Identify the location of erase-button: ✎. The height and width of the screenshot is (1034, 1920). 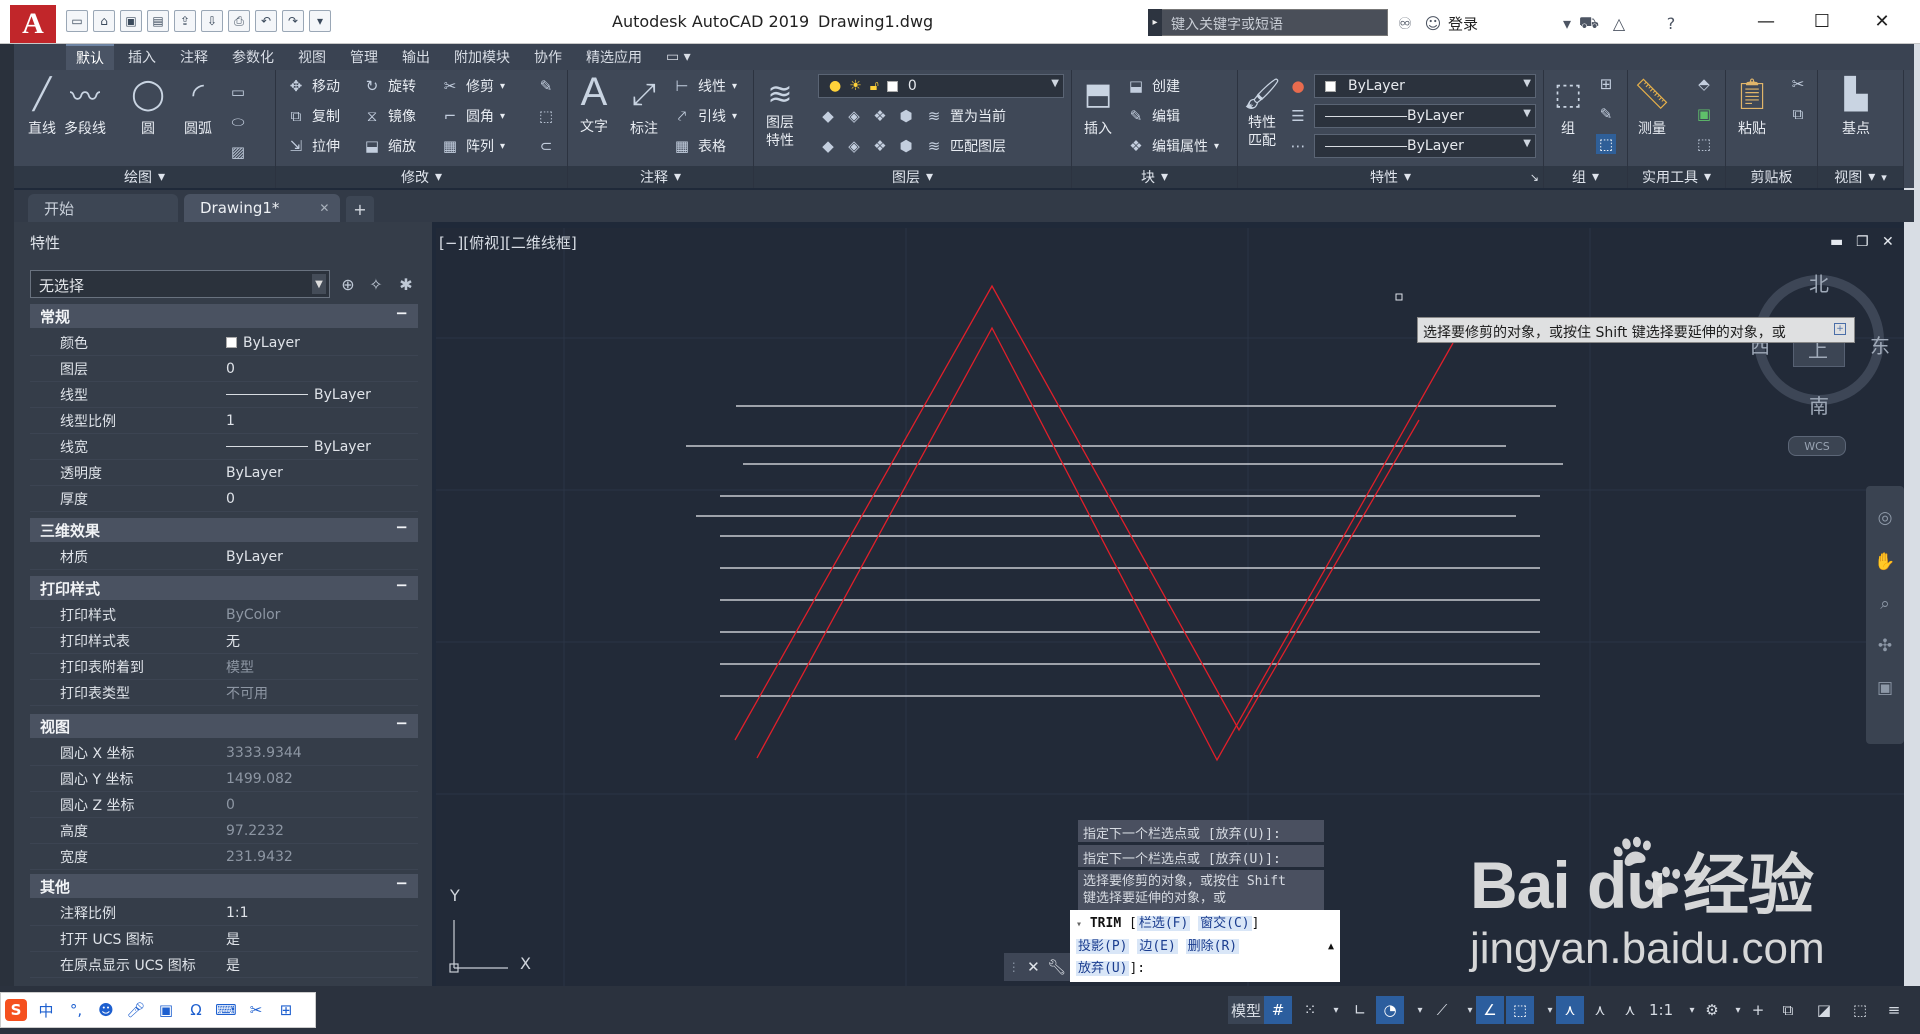
(546, 86).